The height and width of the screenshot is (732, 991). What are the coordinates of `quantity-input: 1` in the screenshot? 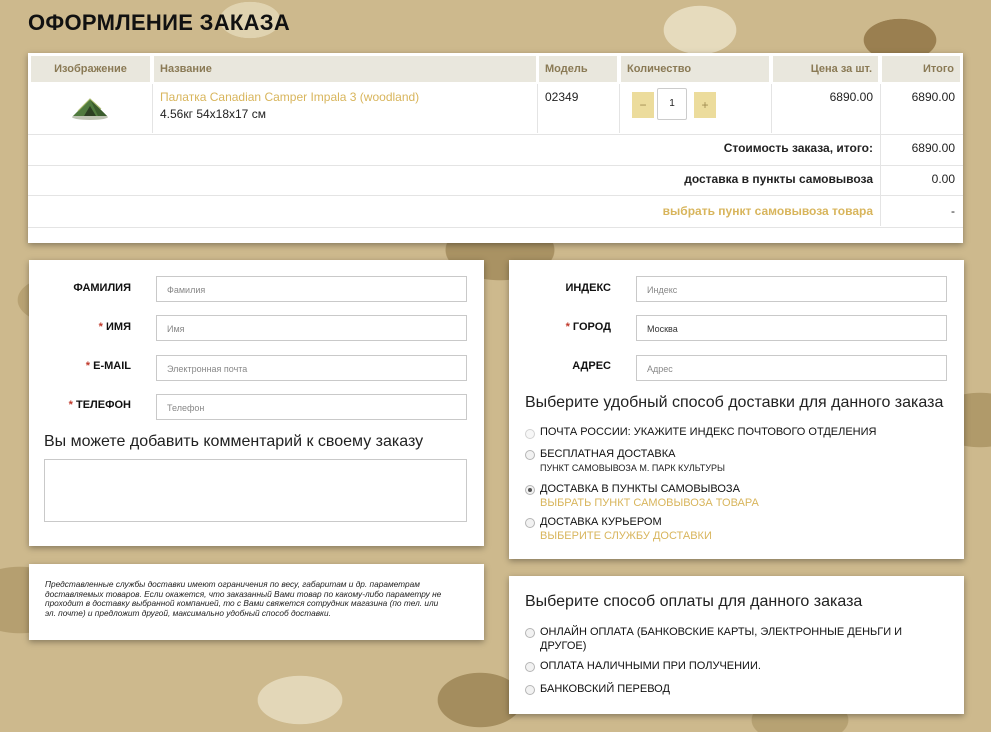 It's located at (672, 104).